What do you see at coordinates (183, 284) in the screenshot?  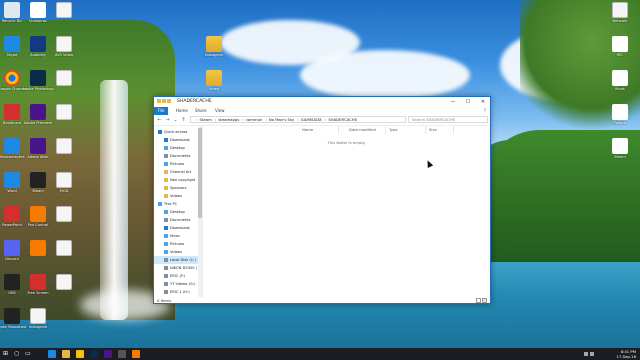 I see `nav-item-label: YT Videos (G:)` at bounding box center [183, 284].